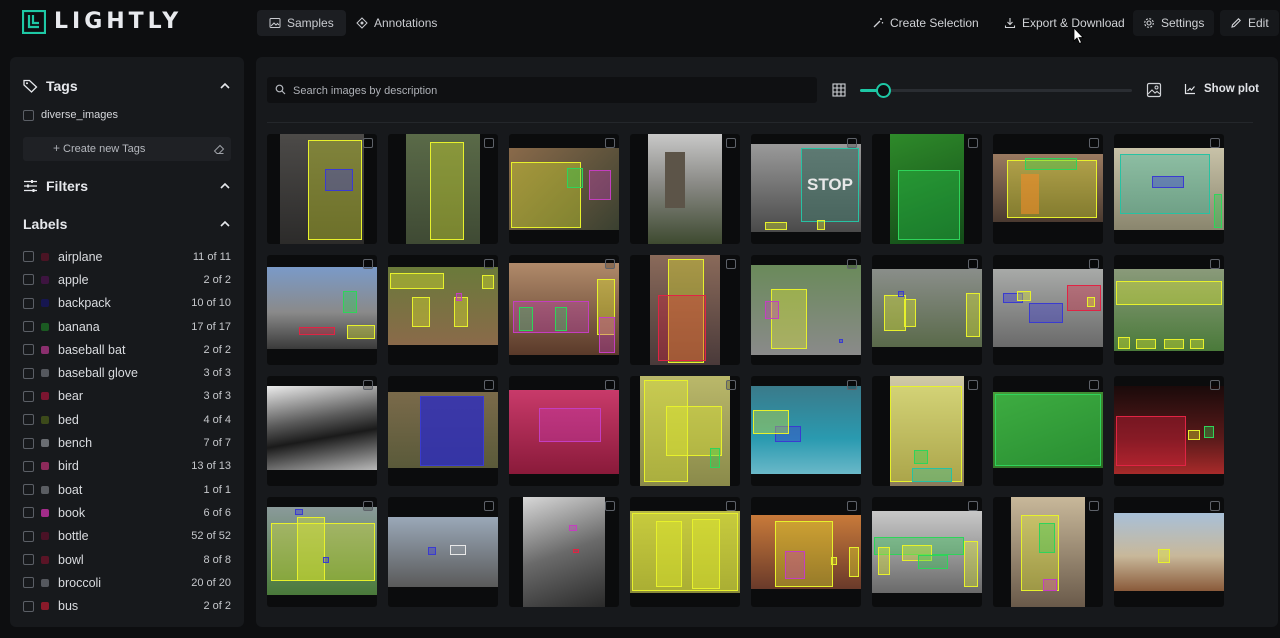 This screenshot has width=1280, height=638. I want to click on edit-button: Edit, so click(1249, 23).